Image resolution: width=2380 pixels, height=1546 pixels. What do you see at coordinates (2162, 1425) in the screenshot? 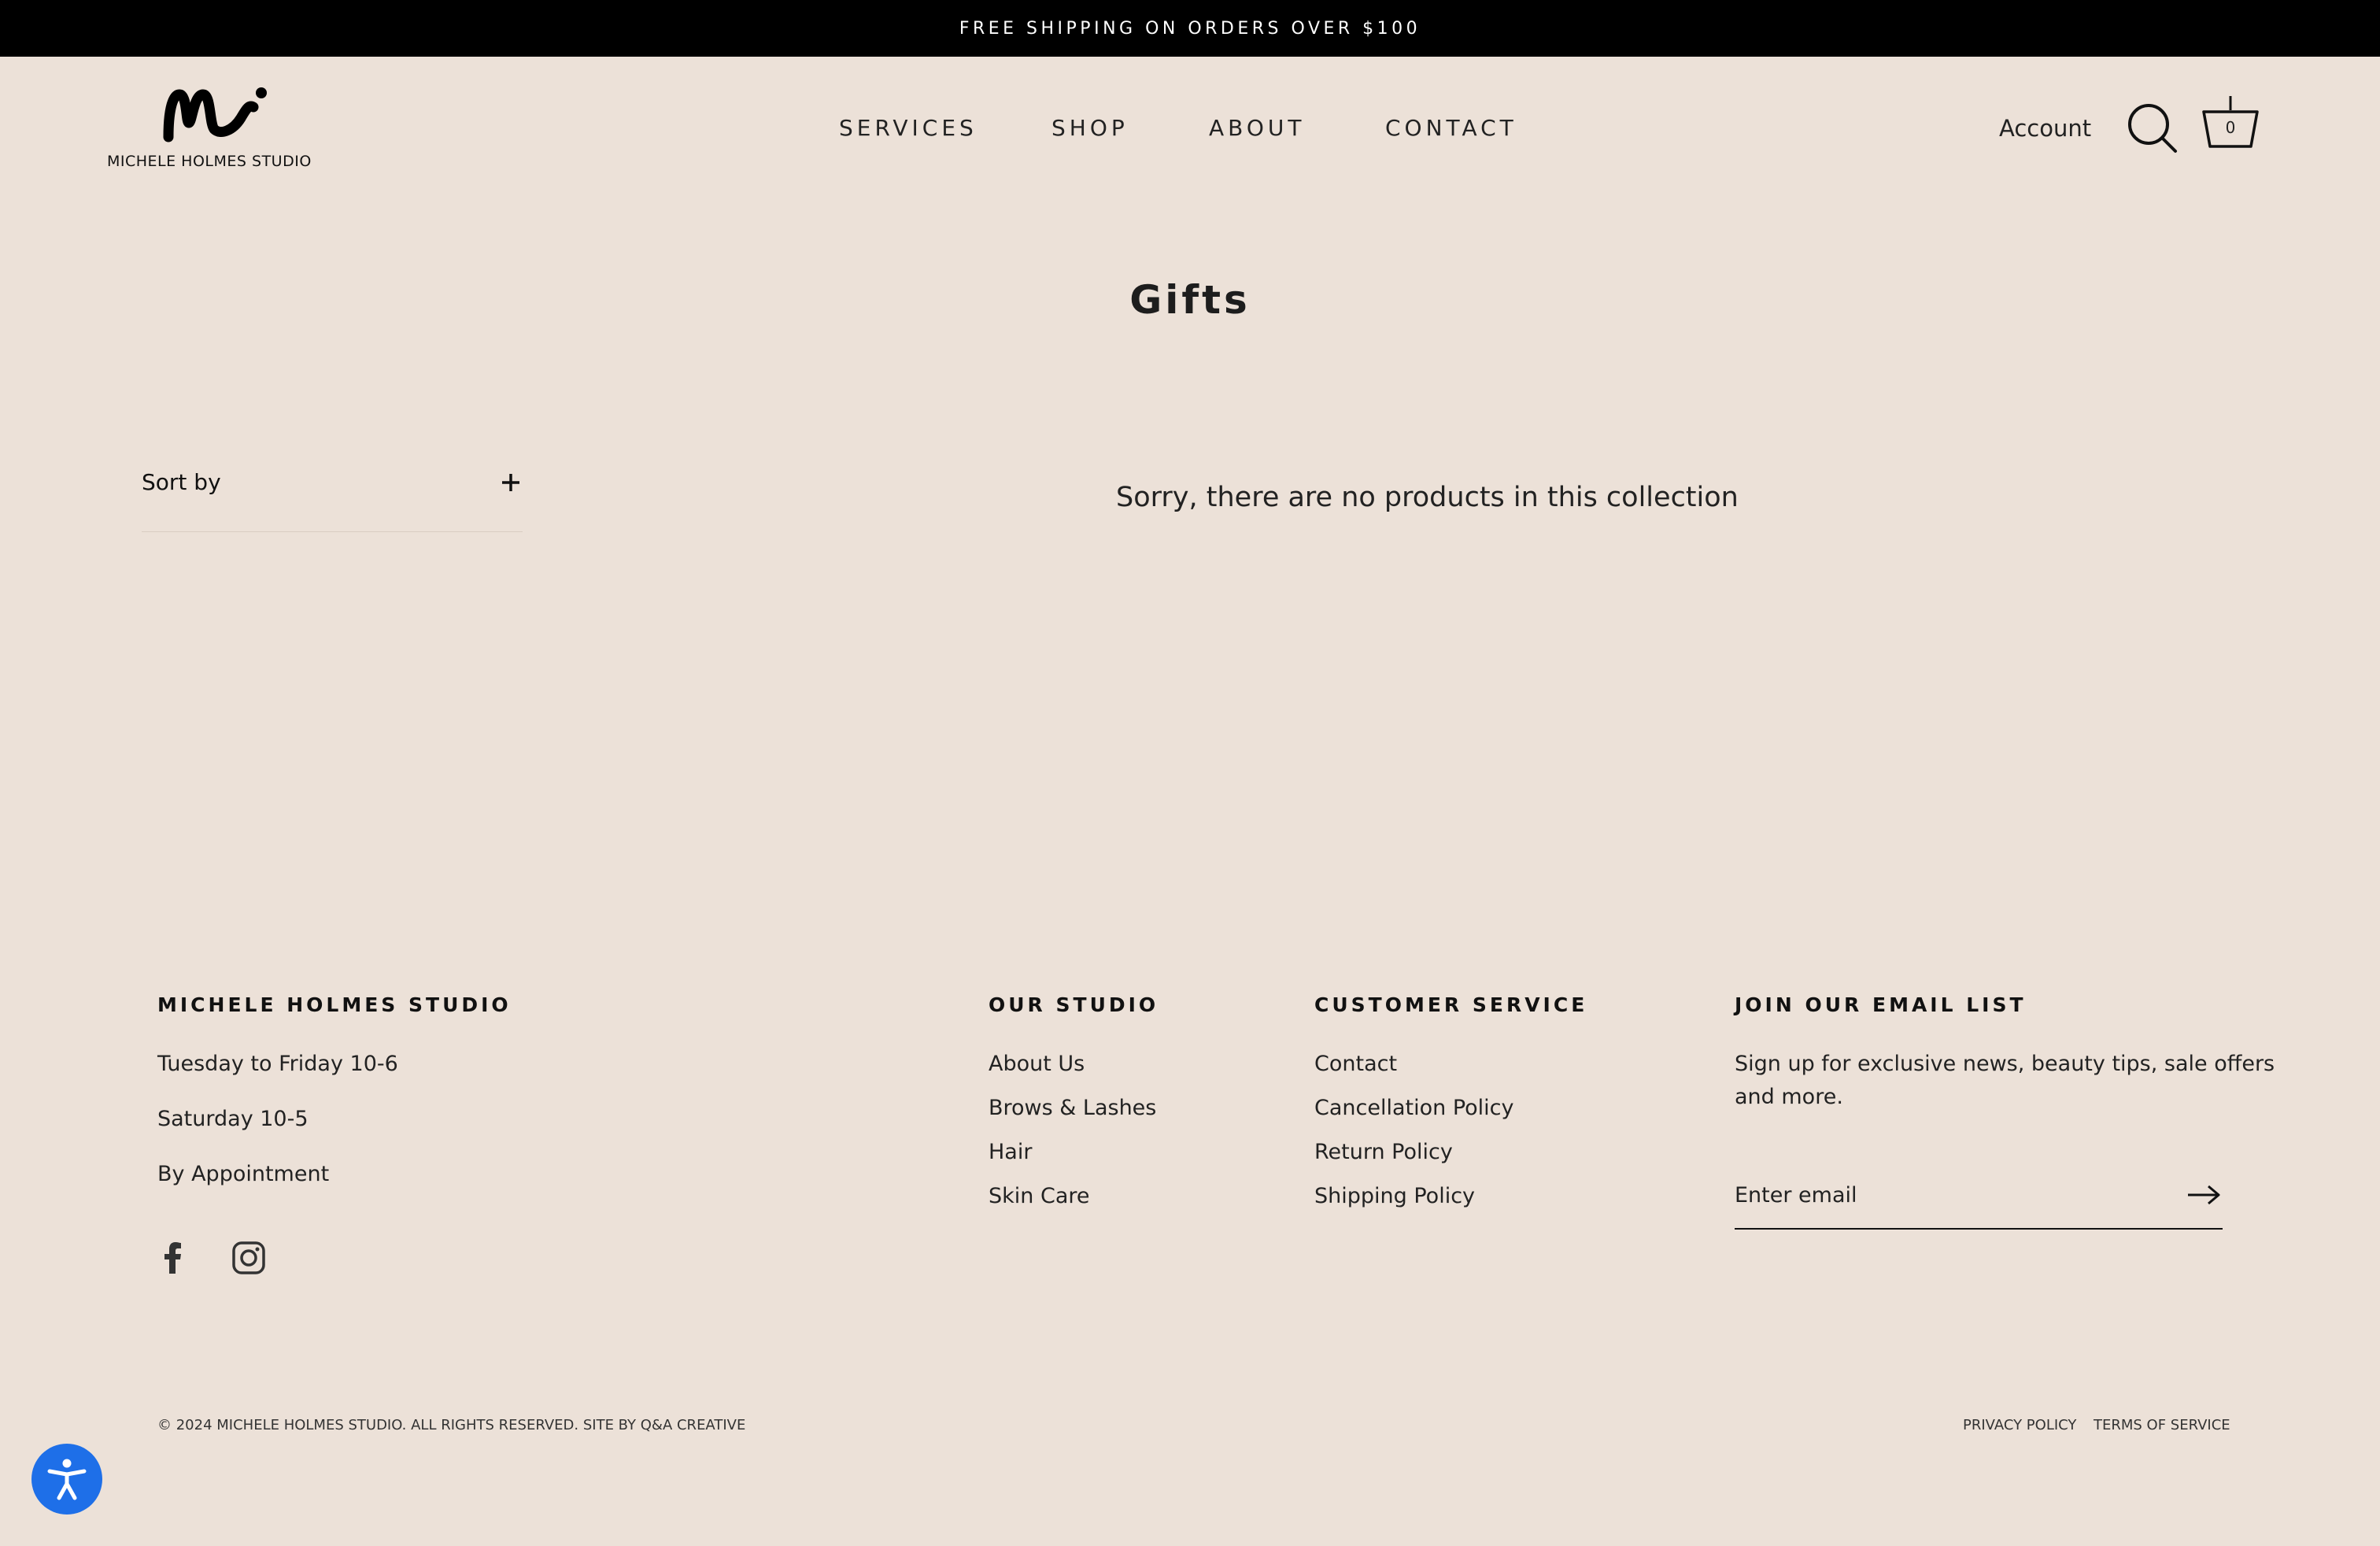
I see `terms-of-service-link: TERMS OF SERVICE` at bounding box center [2162, 1425].